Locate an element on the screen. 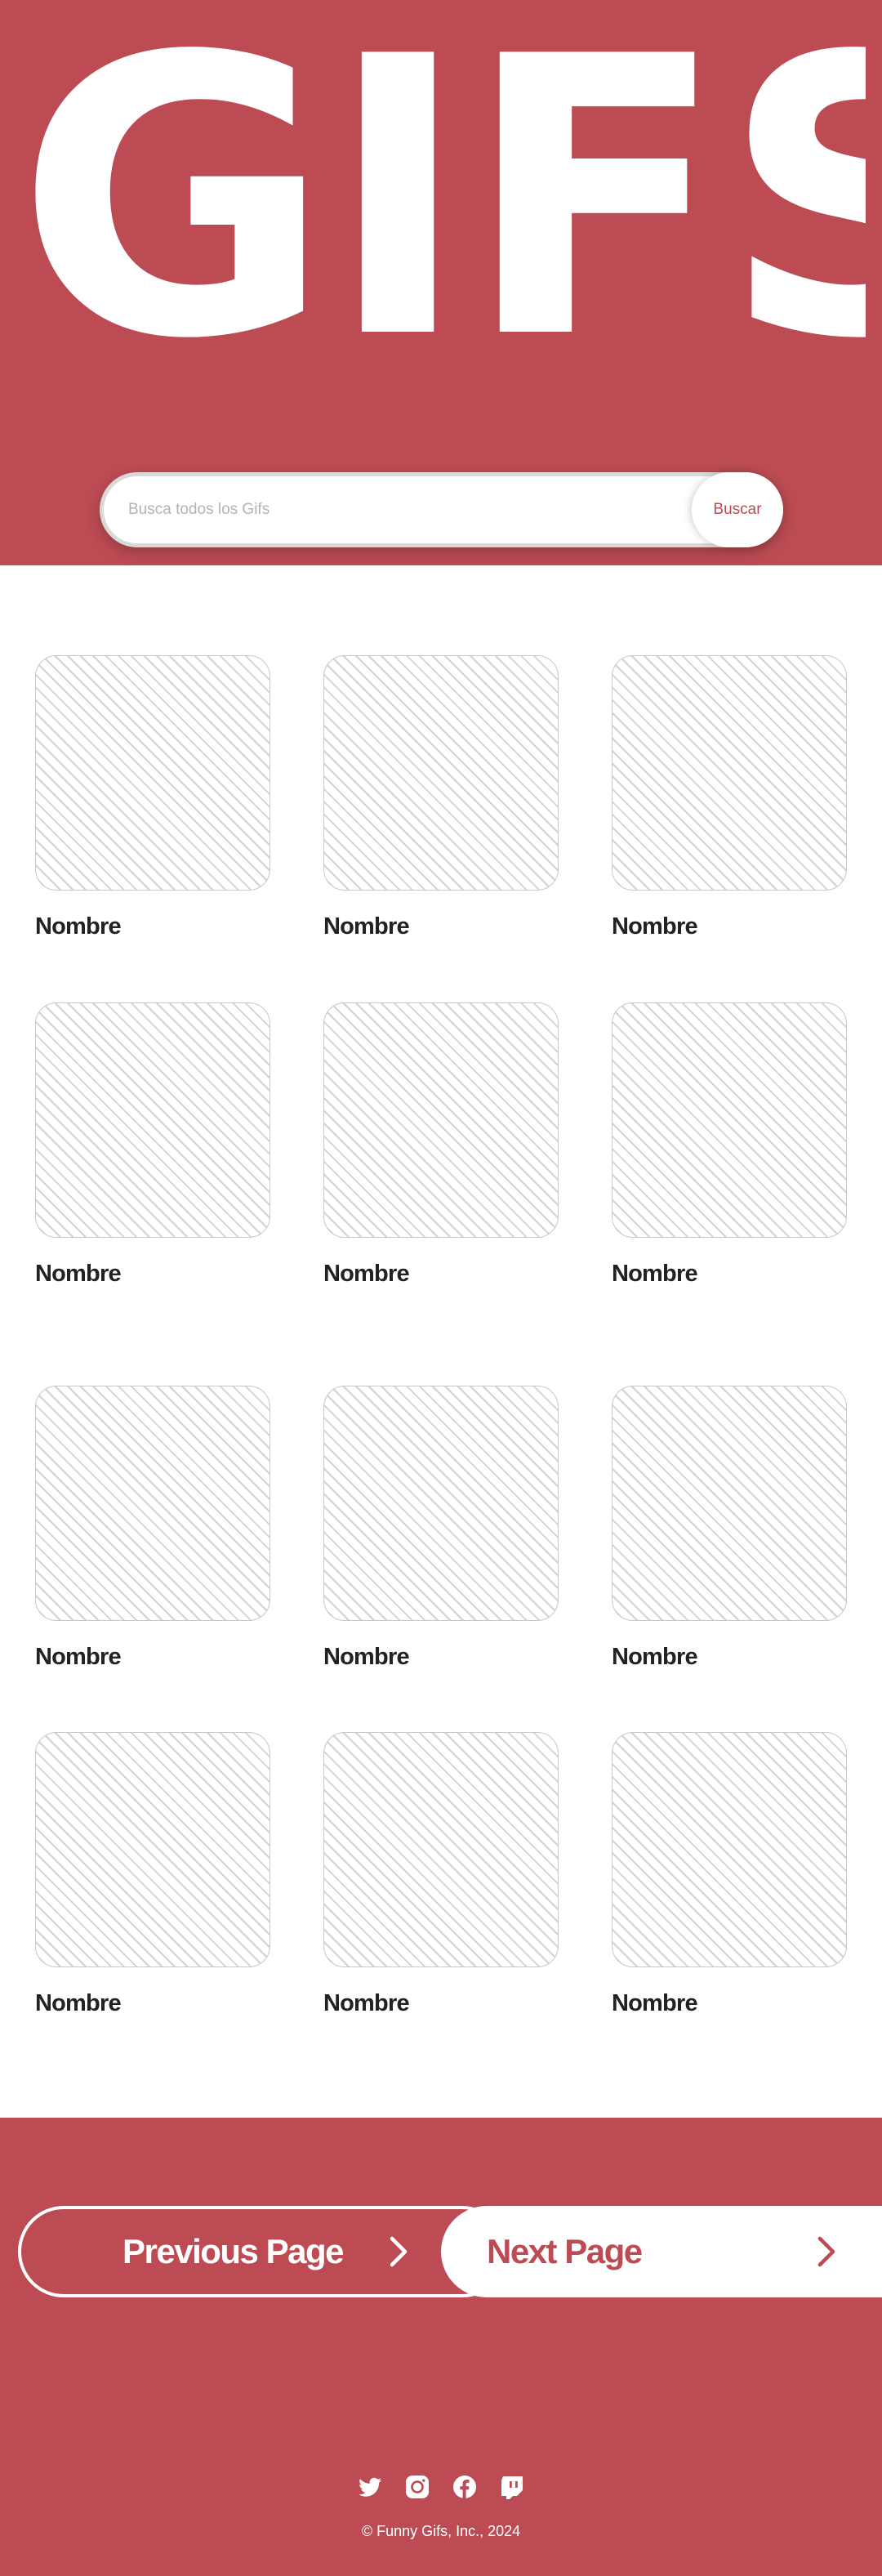  site-logo: GIFS is located at coordinates (441, 200).